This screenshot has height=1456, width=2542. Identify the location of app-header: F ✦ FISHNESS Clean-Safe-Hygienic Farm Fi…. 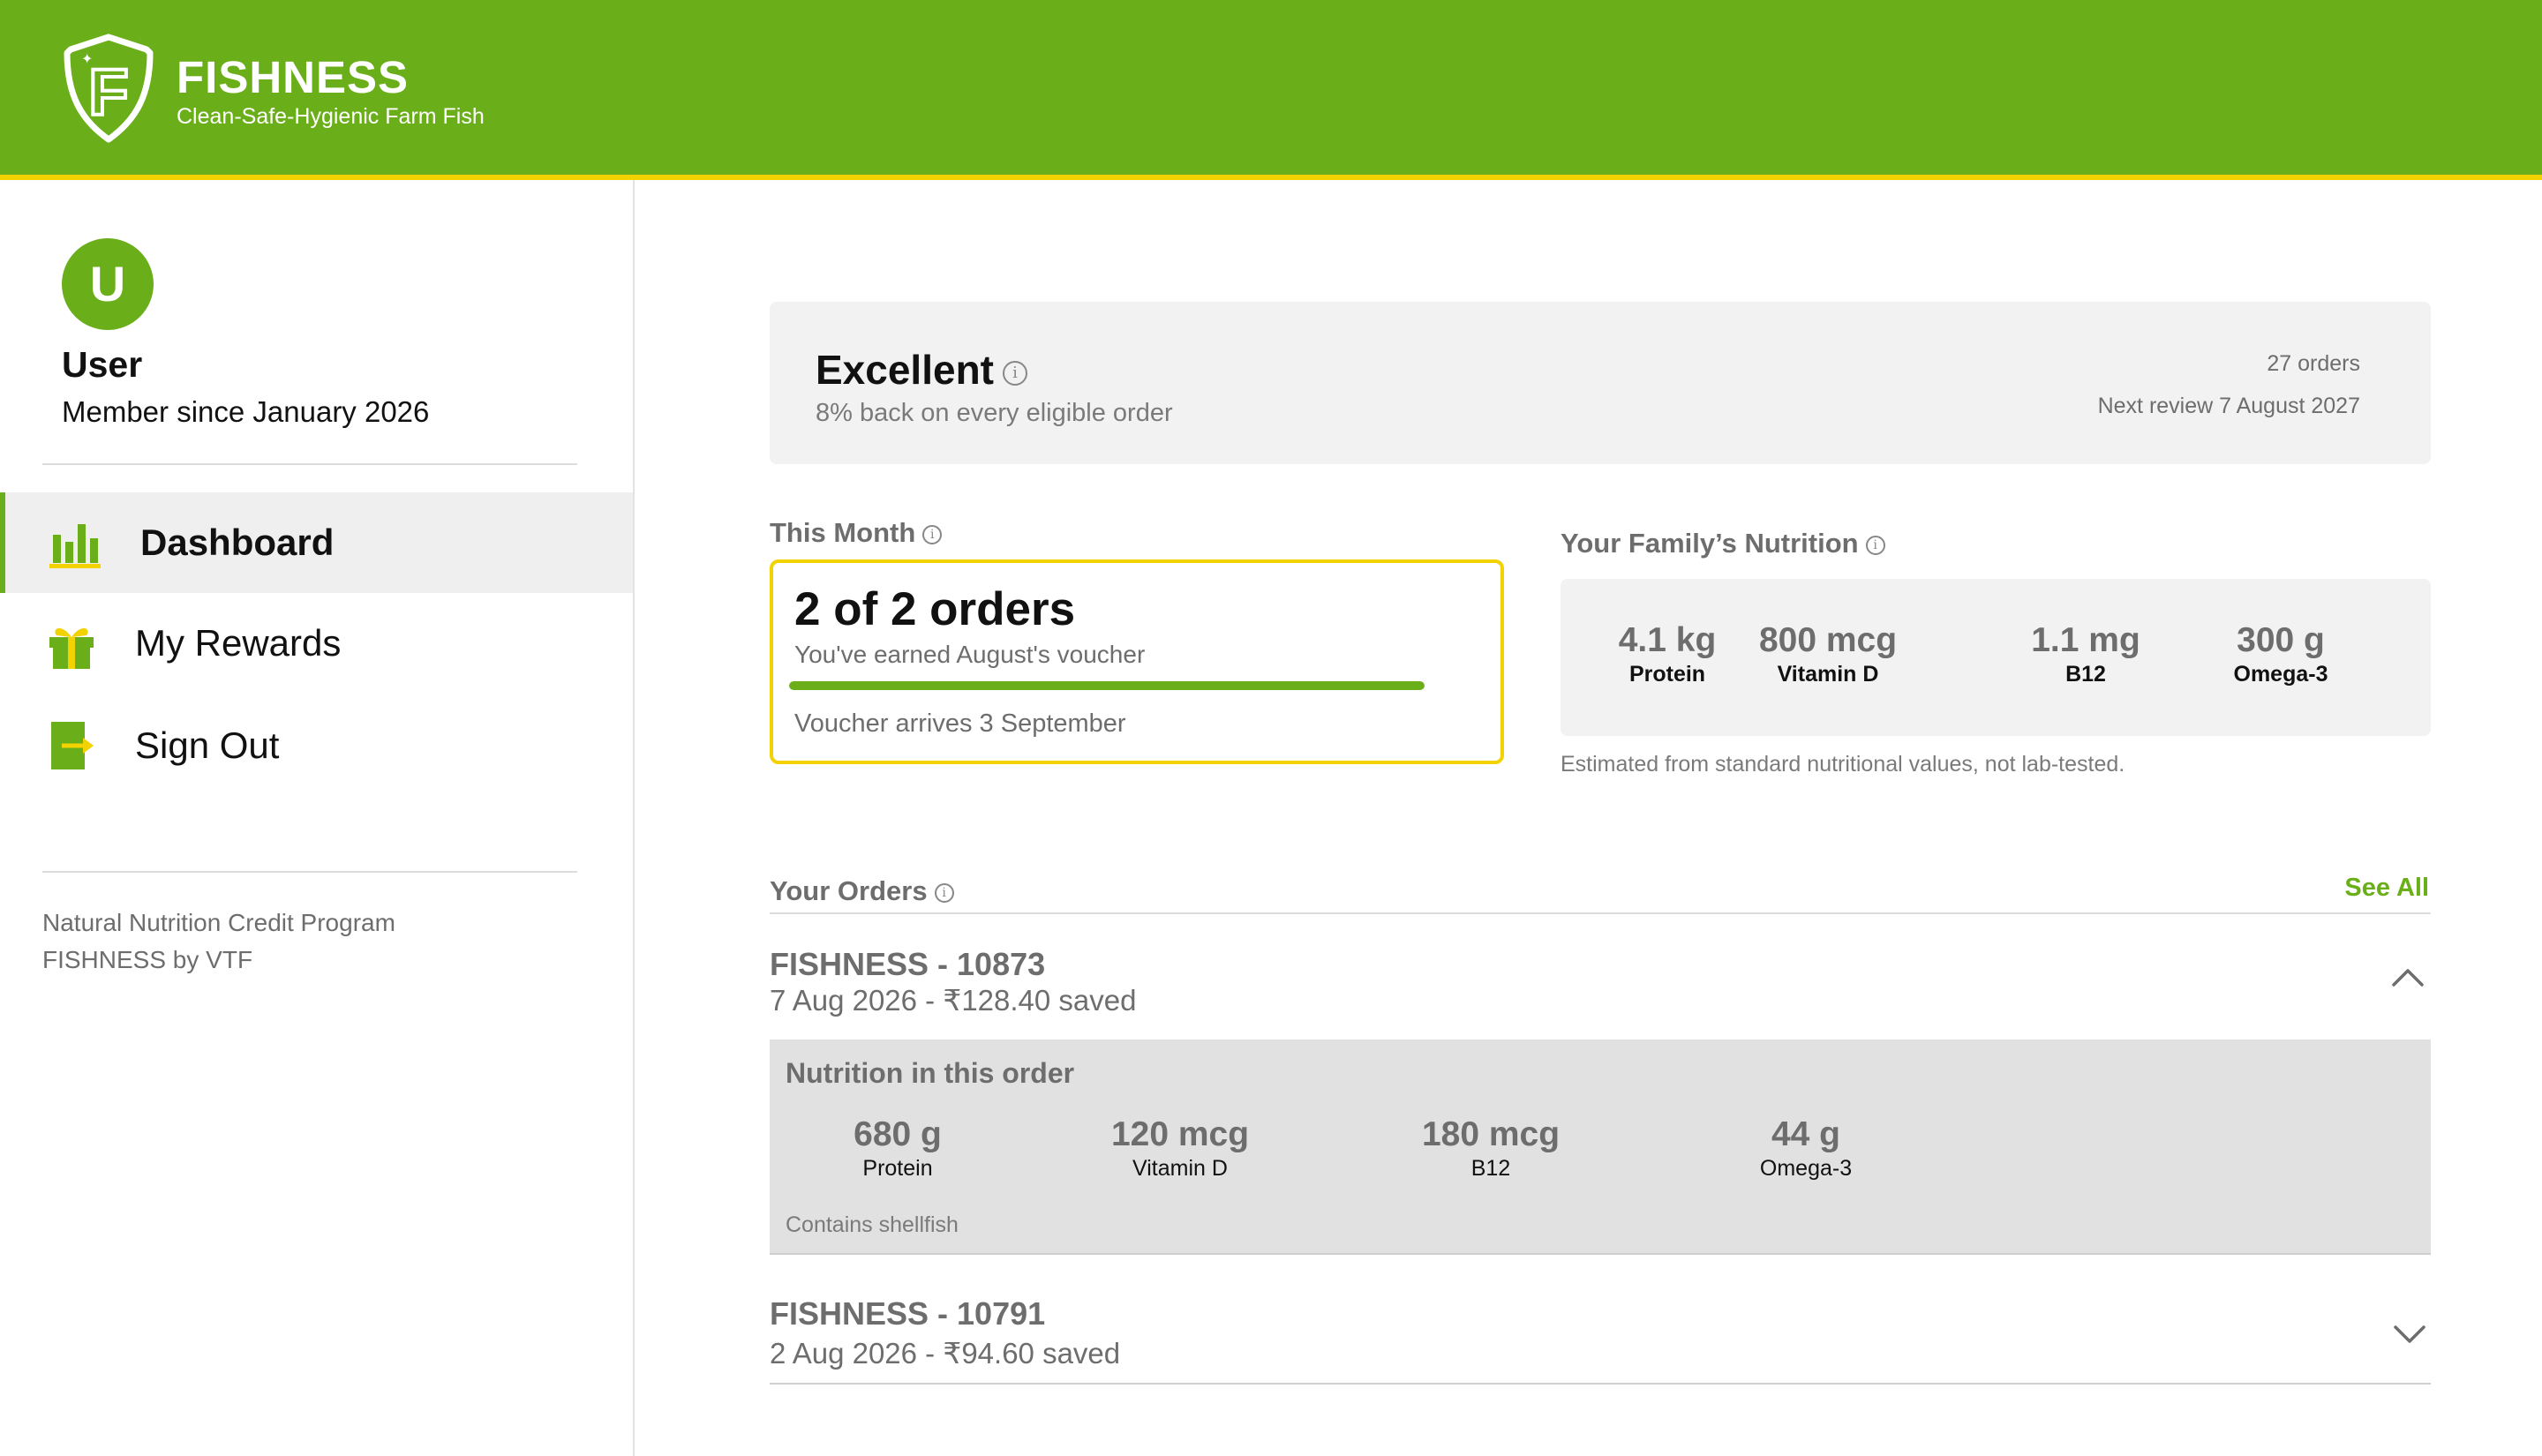
(1271, 90).